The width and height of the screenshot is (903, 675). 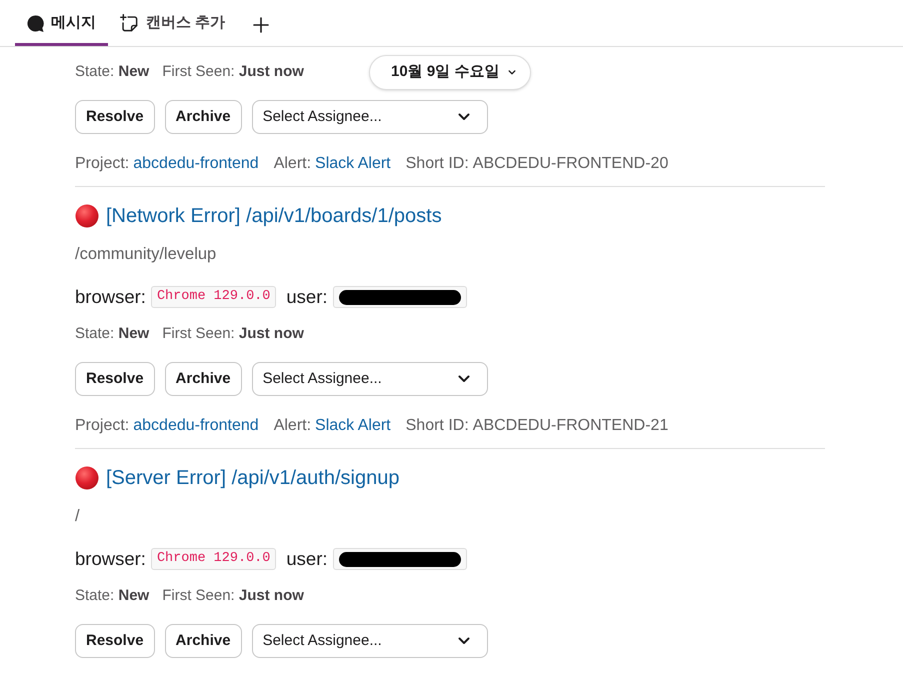 What do you see at coordinates (173, 23) in the screenshot?
I see `tab: 캔버스 추가` at bounding box center [173, 23].